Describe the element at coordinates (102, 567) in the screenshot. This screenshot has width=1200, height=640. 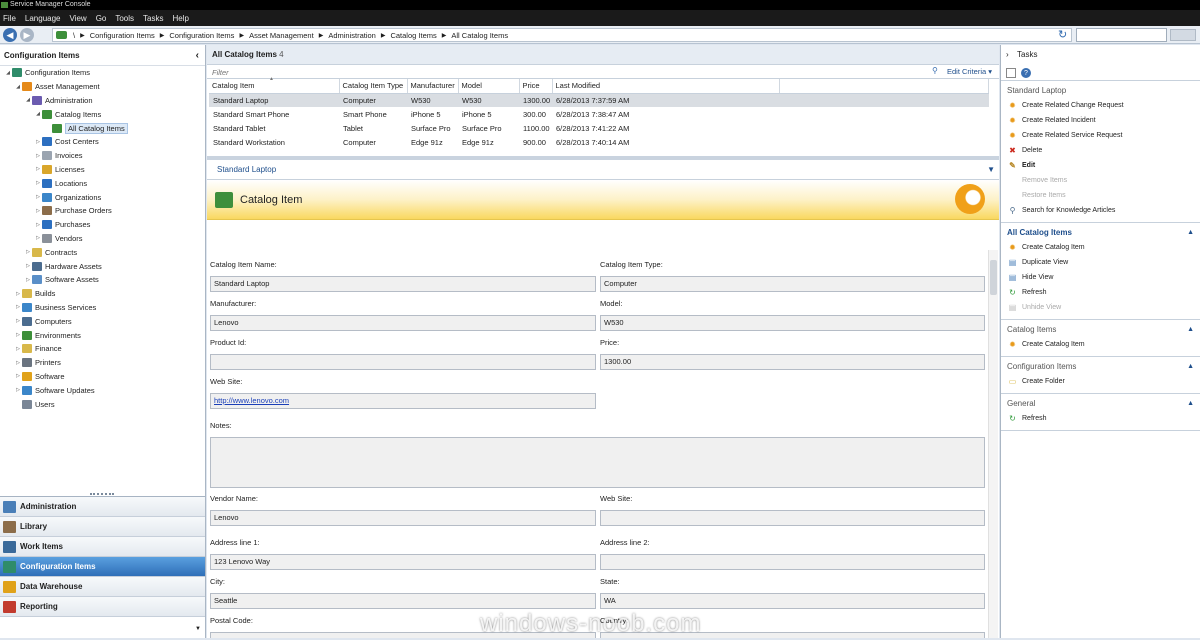
I see `workspace-button-configuration-items: Configuration Items` at that location.